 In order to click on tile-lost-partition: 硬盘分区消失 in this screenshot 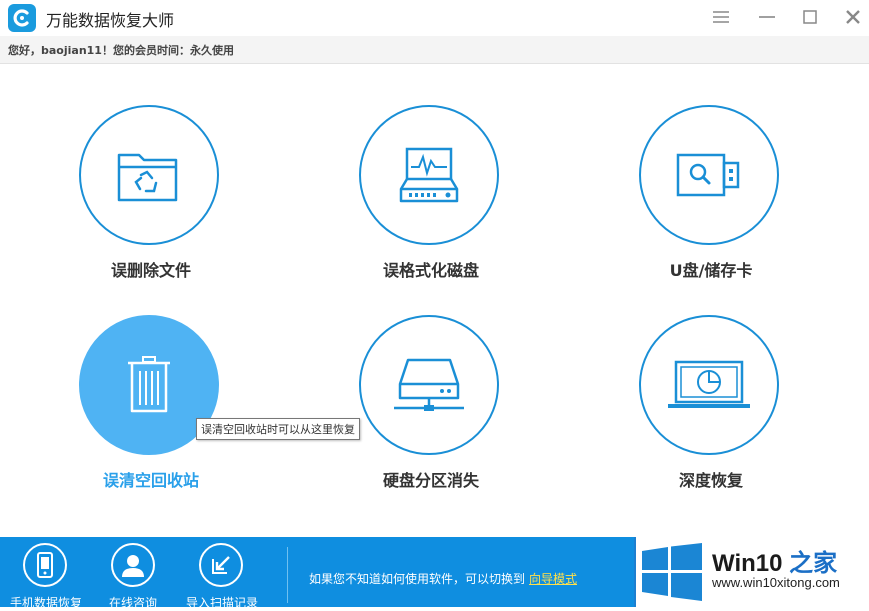, I will do `click(431, 405)`.